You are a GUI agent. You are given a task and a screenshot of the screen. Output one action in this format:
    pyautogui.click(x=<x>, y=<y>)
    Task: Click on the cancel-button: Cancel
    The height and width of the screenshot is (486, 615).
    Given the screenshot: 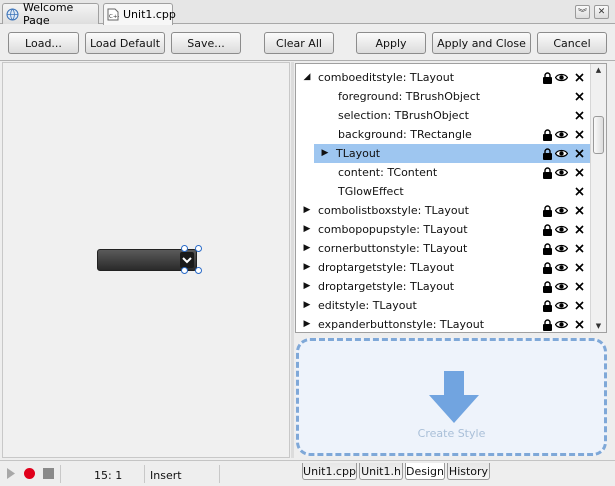 What is the action you would take?
    pyautogui.click(x=572, y=43)
    